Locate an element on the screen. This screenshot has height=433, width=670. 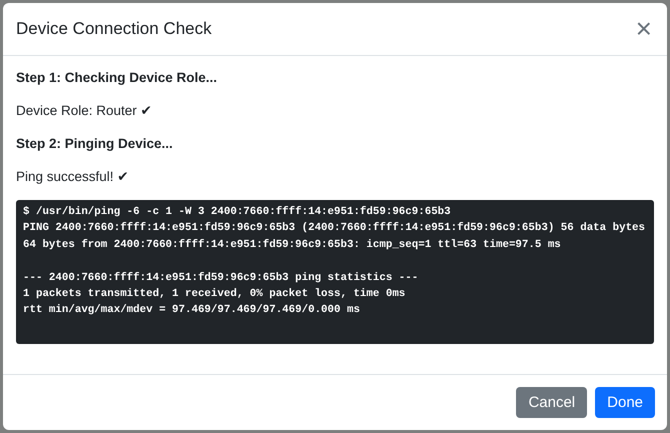
done-button: Done is located at coordinates (625, 402).